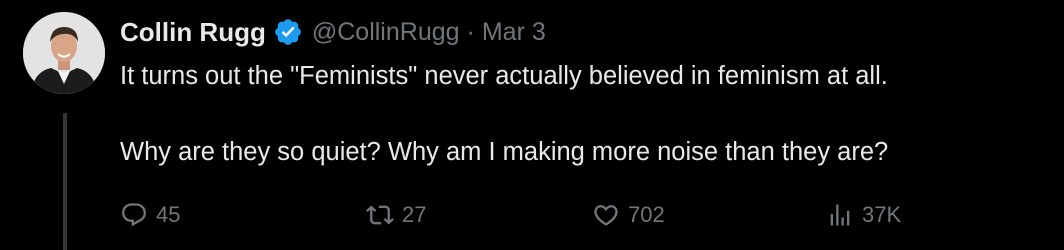 Image resolution: width=1064 pixels, height=250 pixels. What do you see at coordinates (193, 32) in the screenshot?
I see `author-name: Collin Rugg` at bounding box center [193, 32].